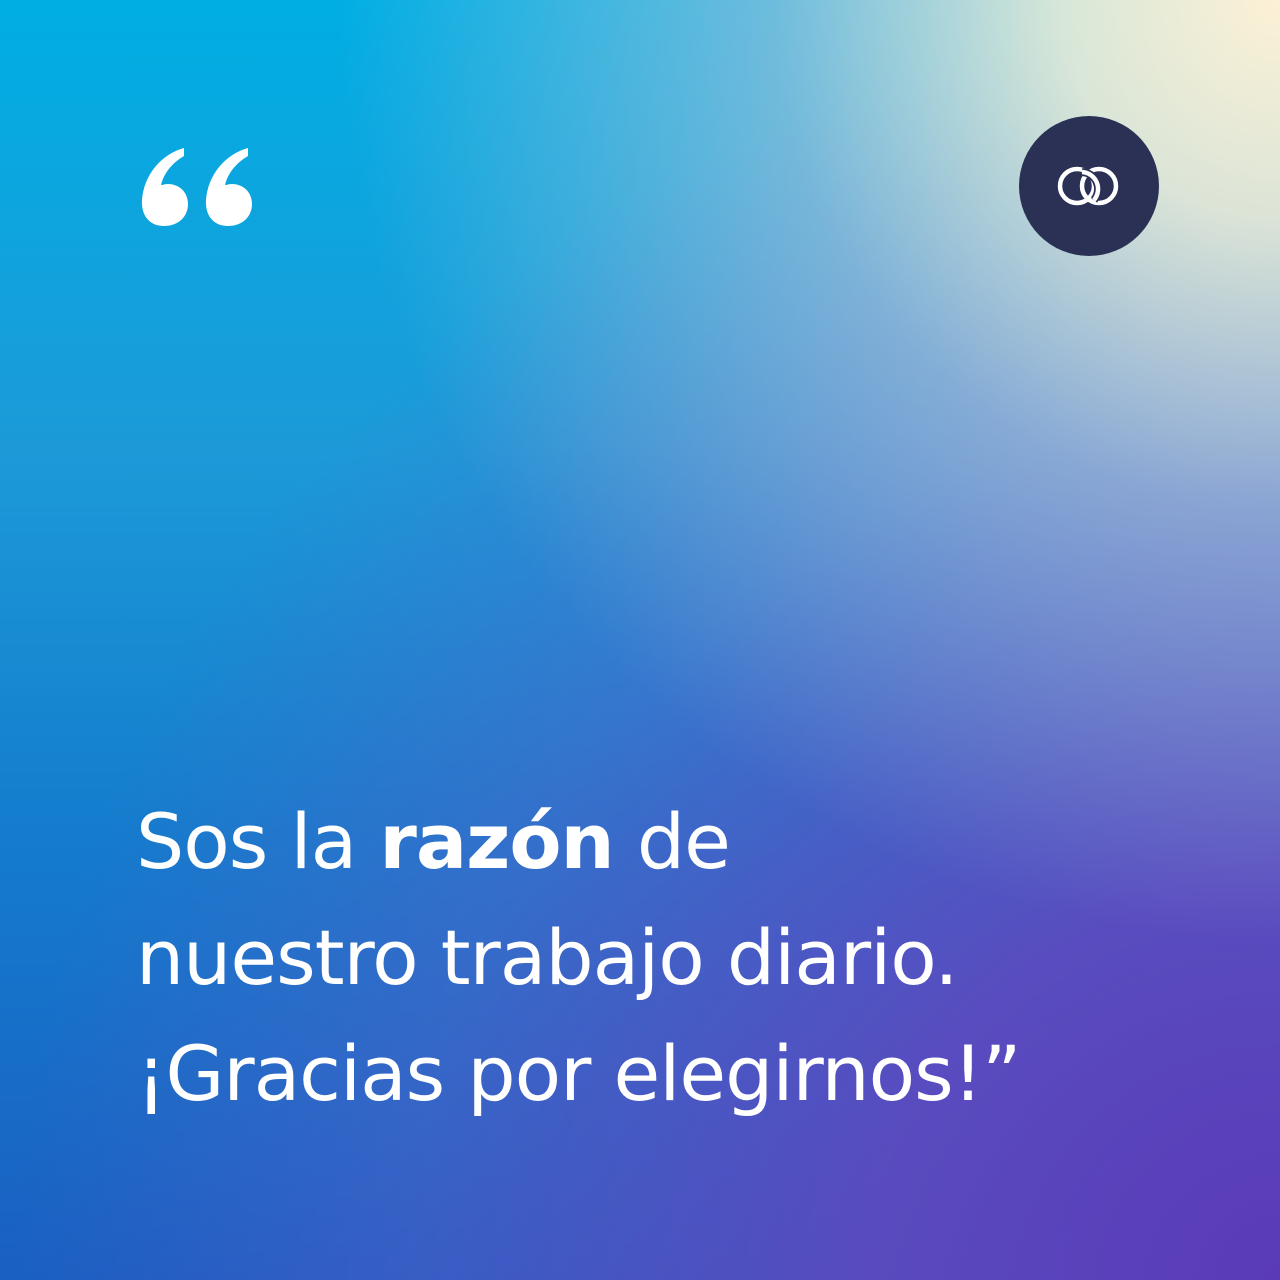  I want to click on opening-quote-icon, so click(197, 184).